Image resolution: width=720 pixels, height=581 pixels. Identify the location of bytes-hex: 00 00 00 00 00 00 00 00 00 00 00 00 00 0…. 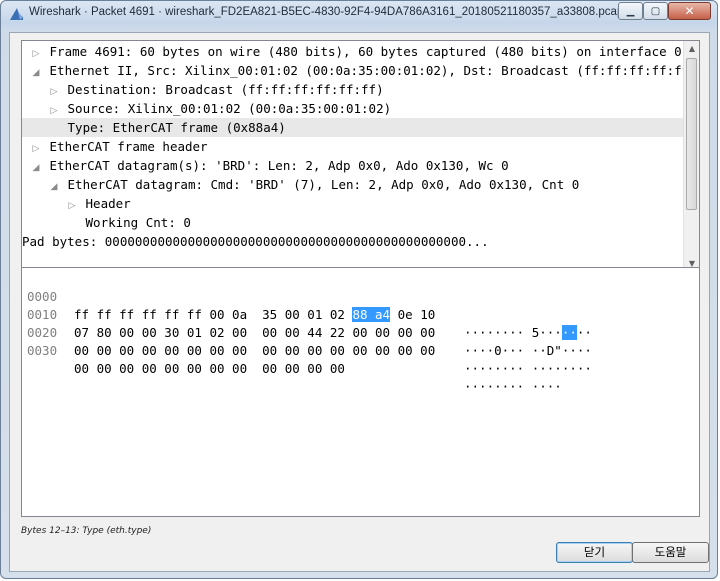
(254, 351).